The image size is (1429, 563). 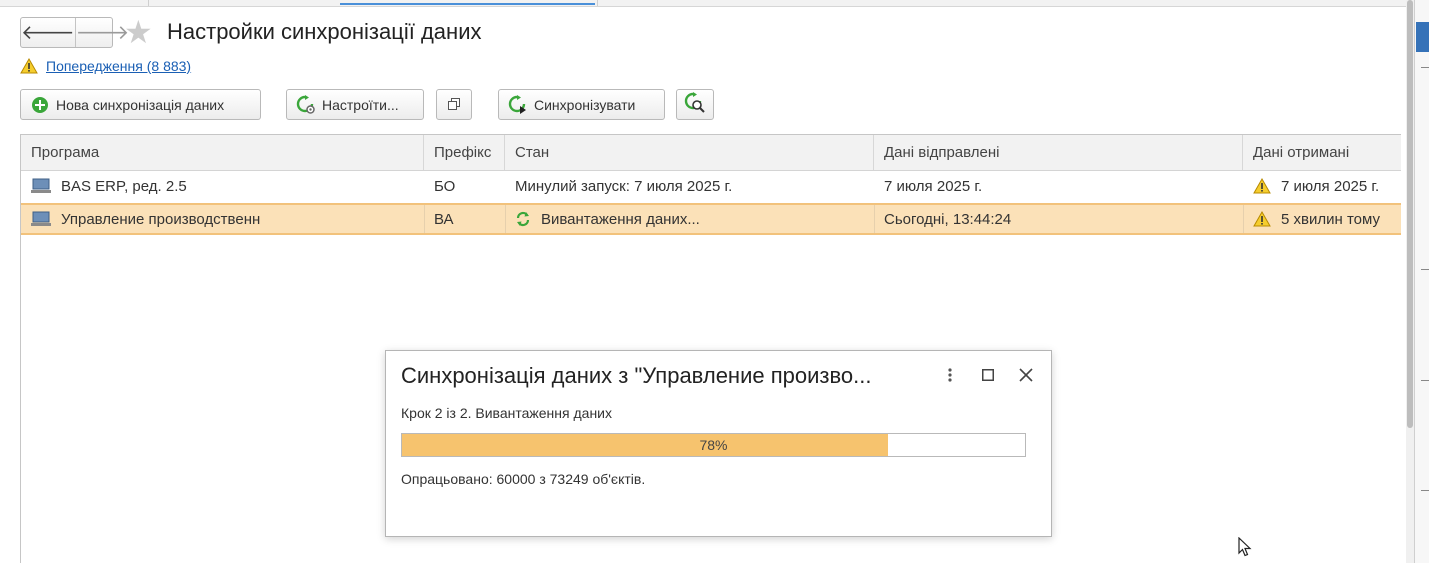 I want to click on find-sync-button, so click(x=695, y=104).